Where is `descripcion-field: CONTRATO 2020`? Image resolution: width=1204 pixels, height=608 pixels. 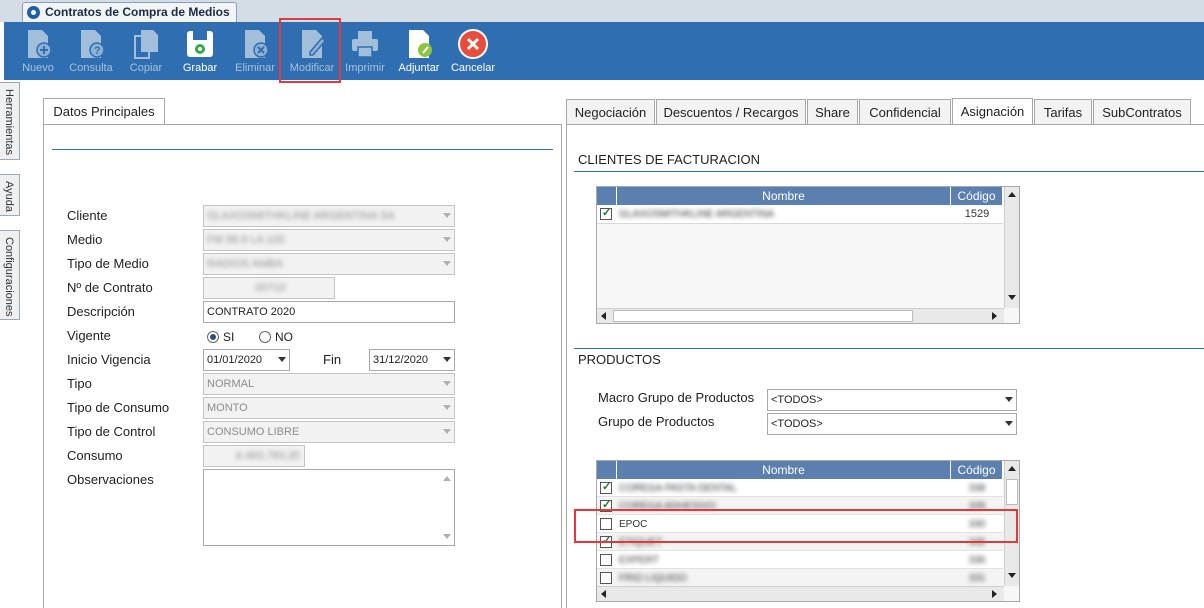 descripcion-field: CONTRATO 2020 is located at coordinates (329, 312).